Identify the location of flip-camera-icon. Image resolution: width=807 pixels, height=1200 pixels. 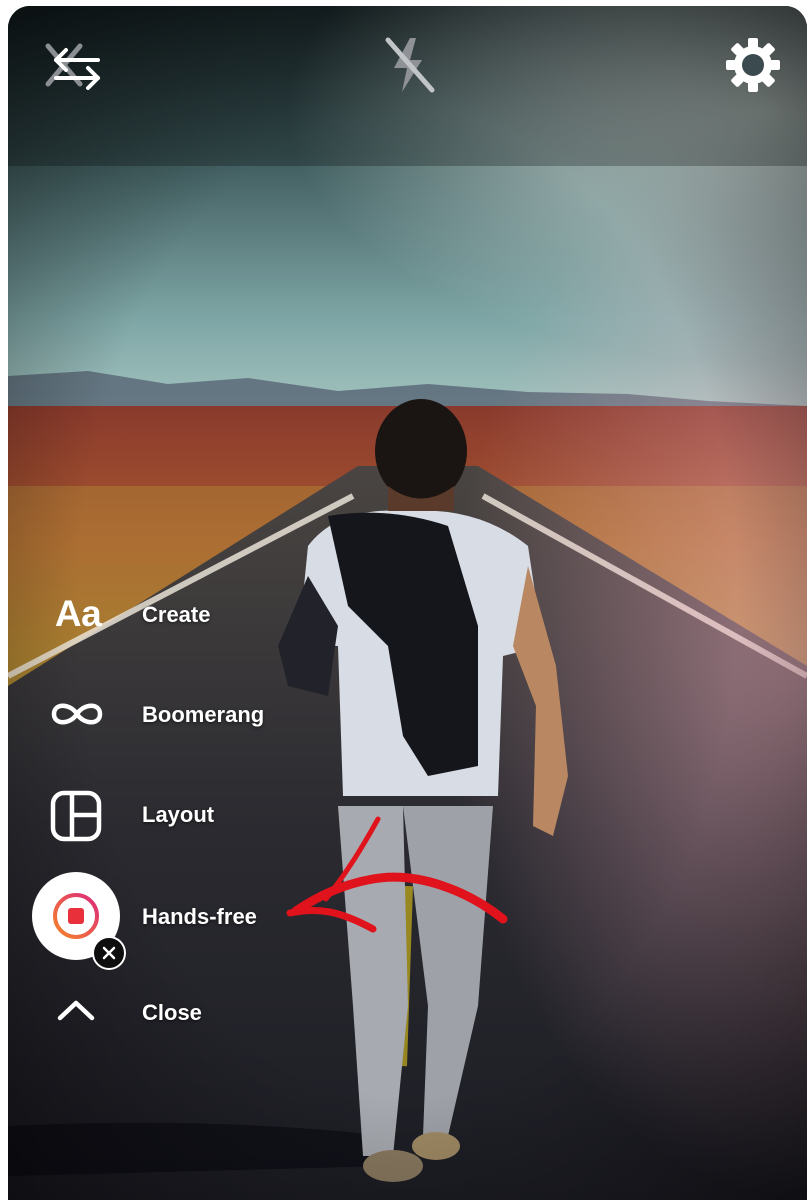
(72, 66).